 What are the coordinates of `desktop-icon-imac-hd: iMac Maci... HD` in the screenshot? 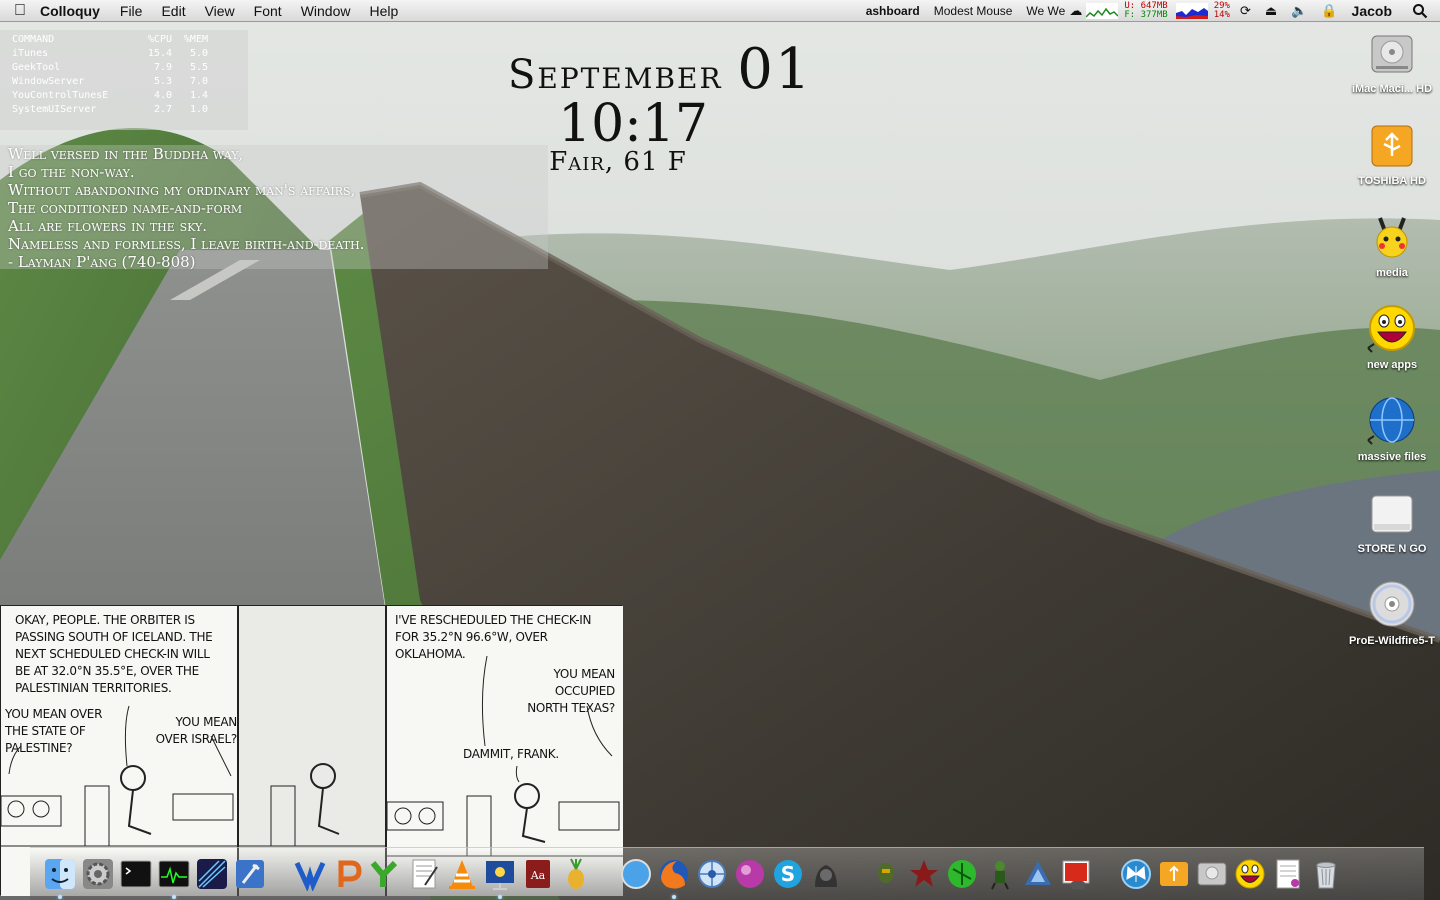 It's located at (1392, 74).